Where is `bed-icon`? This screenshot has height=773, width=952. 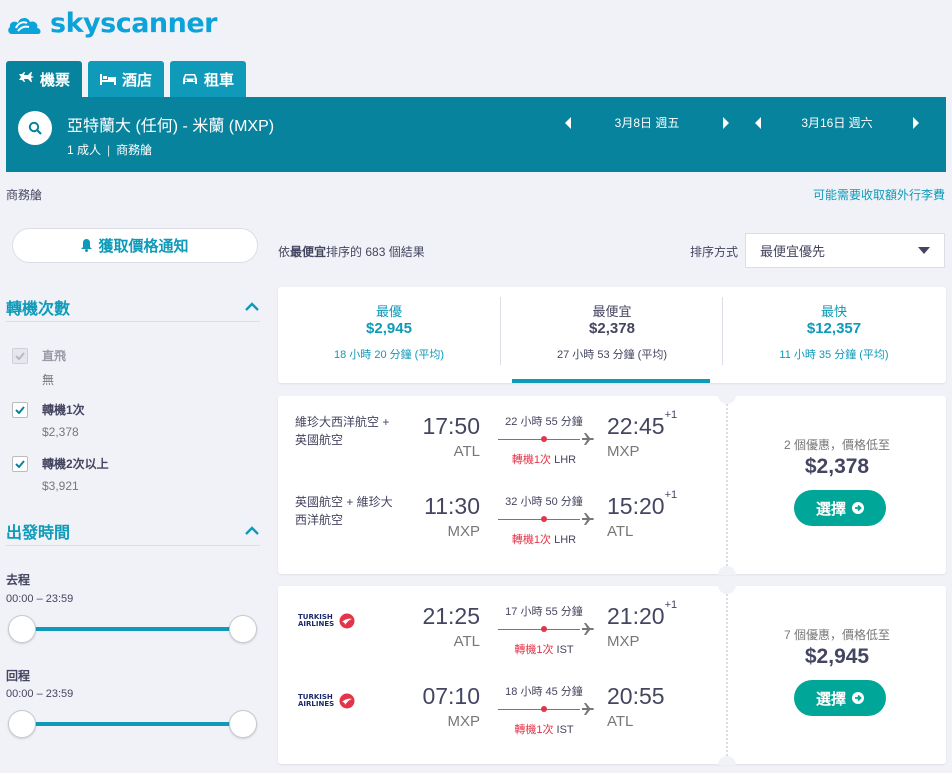 bed-icon is located at coordinates (108, 79).